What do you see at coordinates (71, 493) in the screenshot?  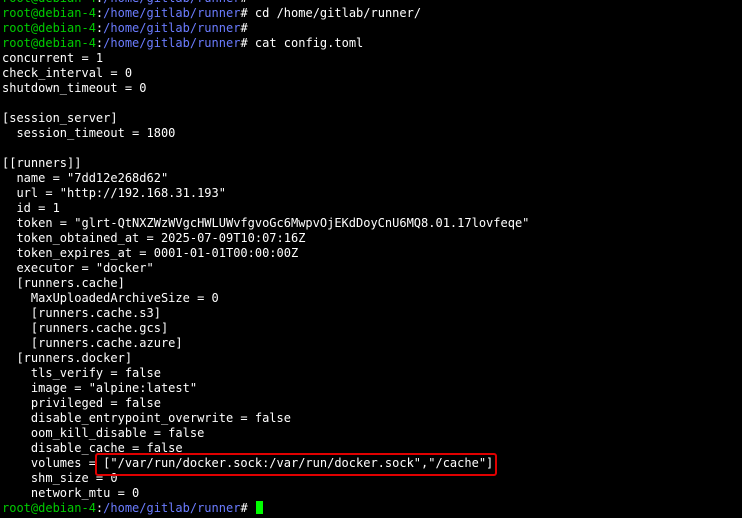 I see `config-line: network_mtu = 0` at bounding box center [71, 493].